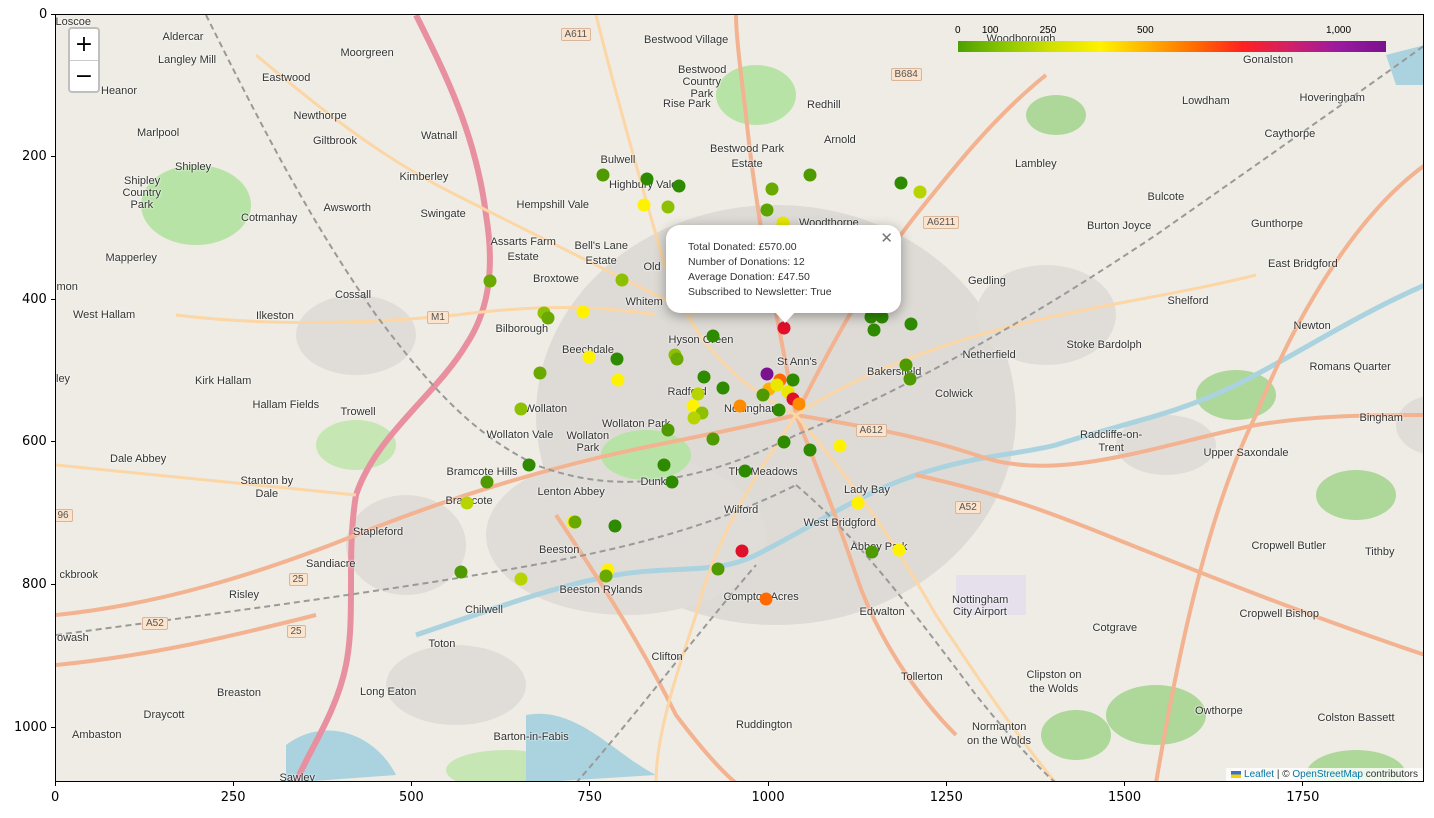 The image size is (1434, 818). Describe the element at coordinates (886, 238) in the screenshot. I see `popup-close-button: ✕` at that location.